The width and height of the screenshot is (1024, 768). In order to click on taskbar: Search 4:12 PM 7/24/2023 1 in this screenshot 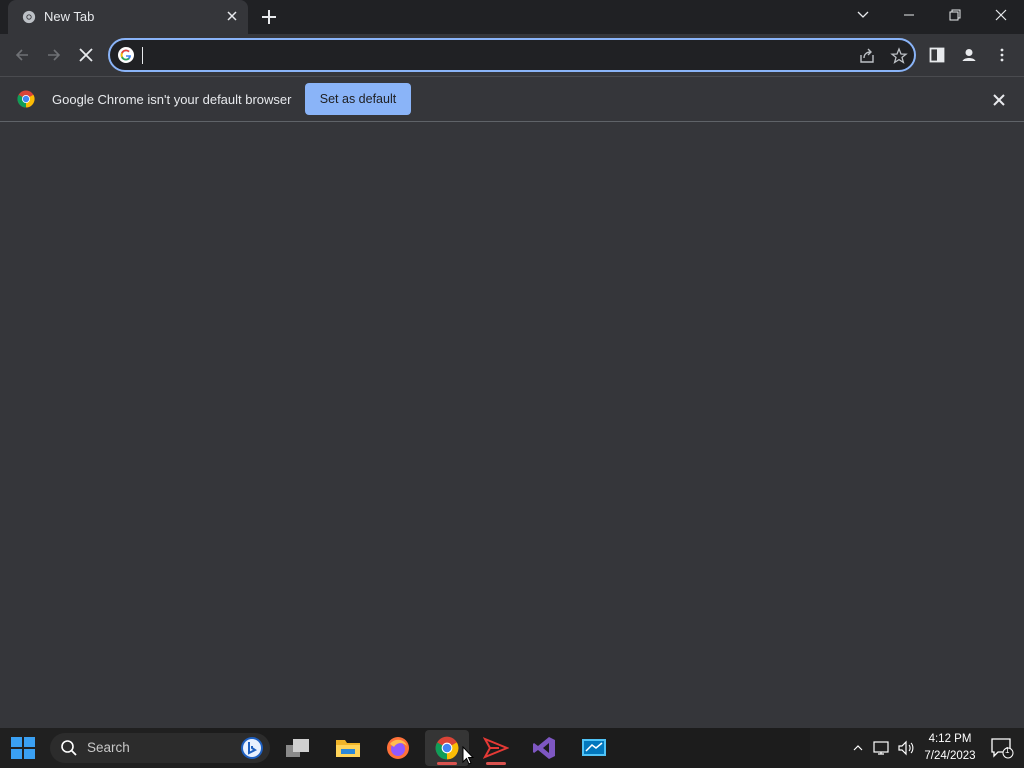, I will do `click(512, 748)`.